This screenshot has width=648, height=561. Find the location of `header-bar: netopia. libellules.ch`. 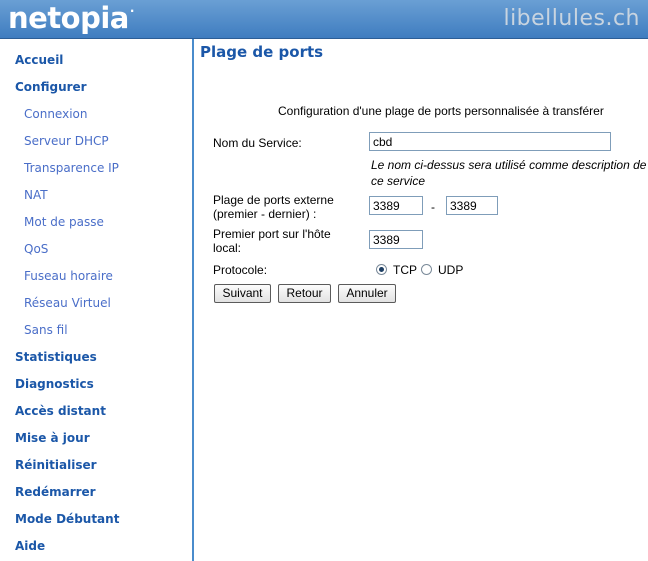

header-bar: netopia. libellules.ch is located at coordinates (324, 19).